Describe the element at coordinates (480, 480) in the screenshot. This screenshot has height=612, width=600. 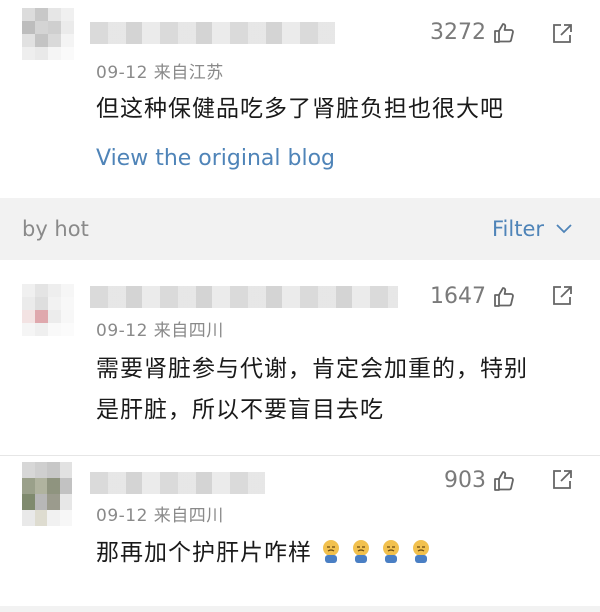
I see `like-count: 903` at that location.